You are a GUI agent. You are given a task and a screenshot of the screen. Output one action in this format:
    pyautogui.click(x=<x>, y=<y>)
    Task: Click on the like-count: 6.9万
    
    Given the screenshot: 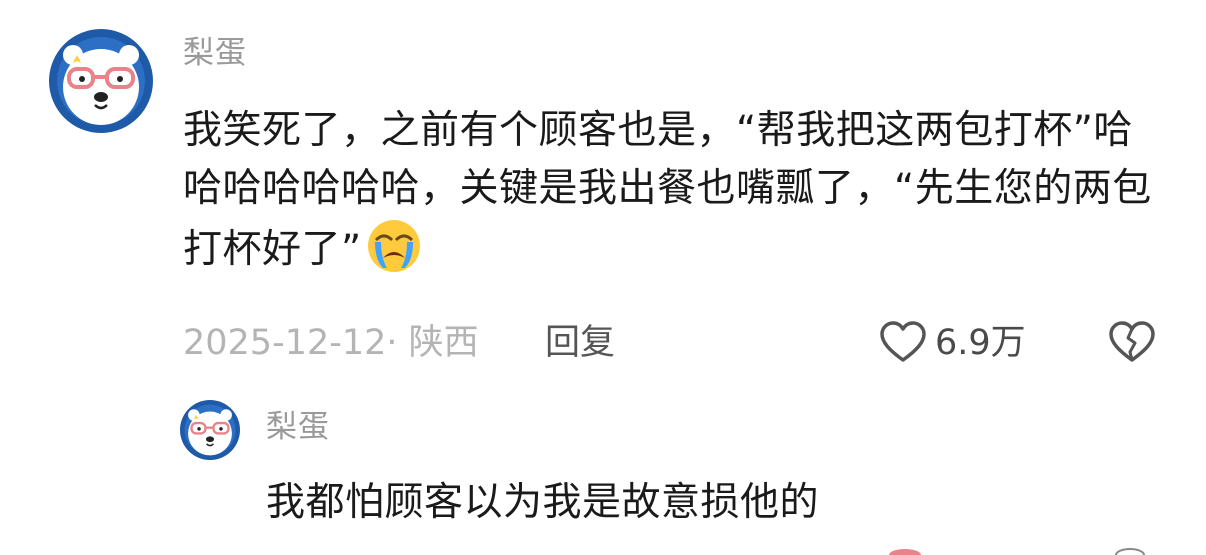 What is the action you would take?
    pyautogui.click(x=980, y=343)
    